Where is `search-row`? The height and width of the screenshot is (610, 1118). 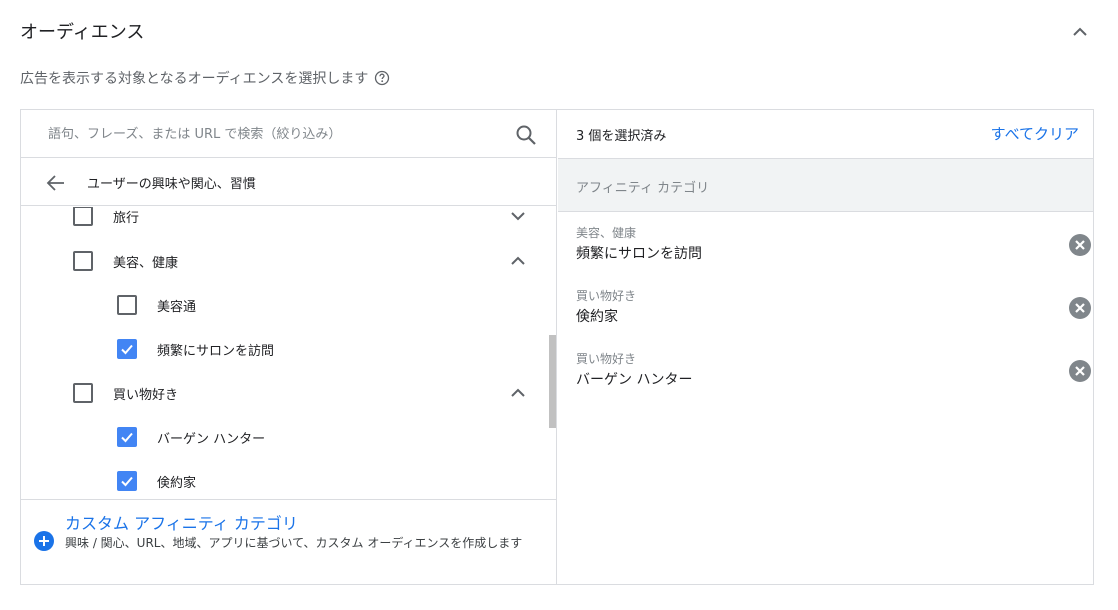 search-row is located at coordinates (289, 134).